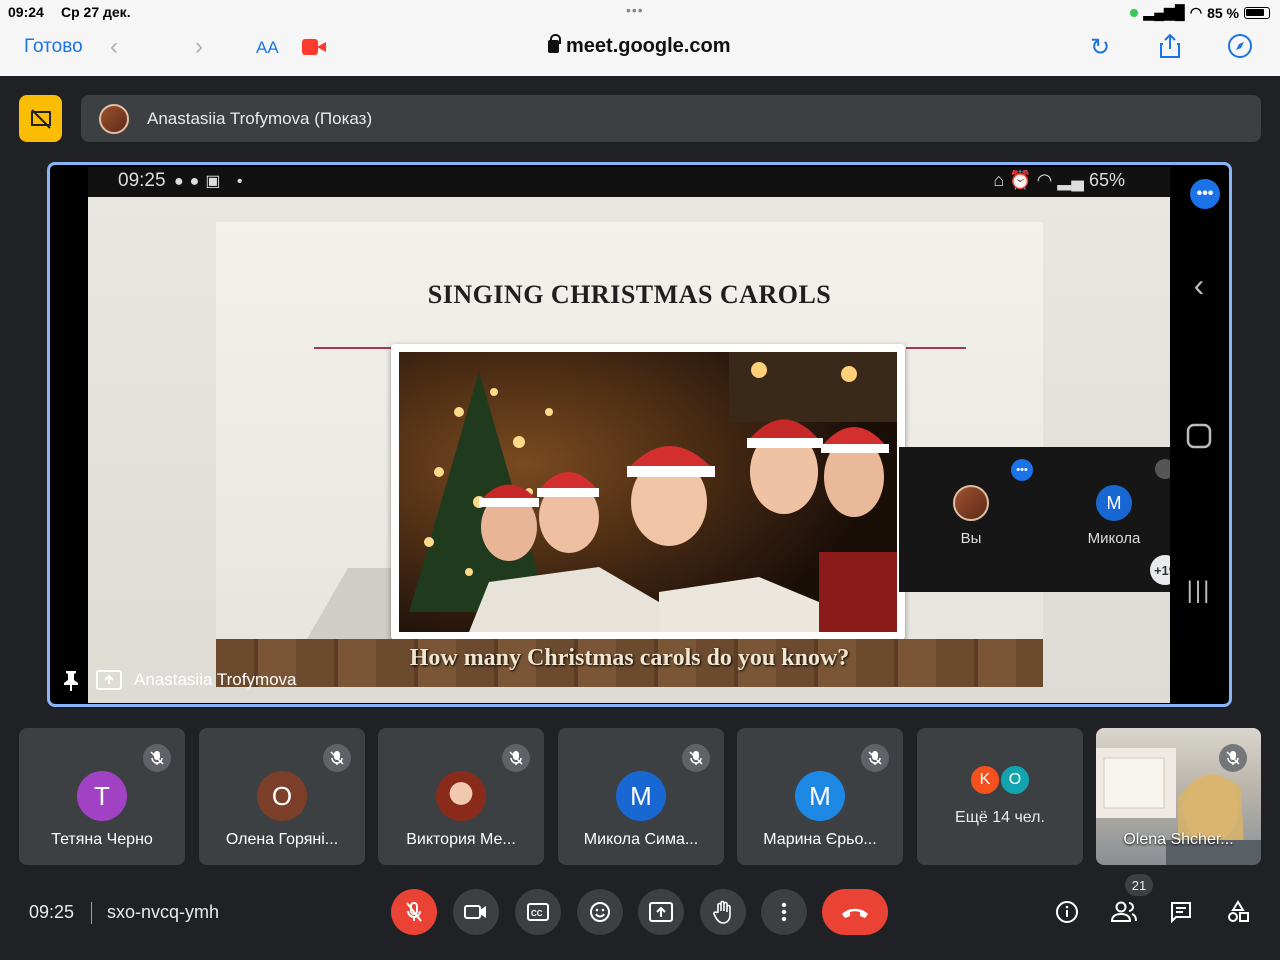  I want to click on raise-hand-button, so click(723, 912).